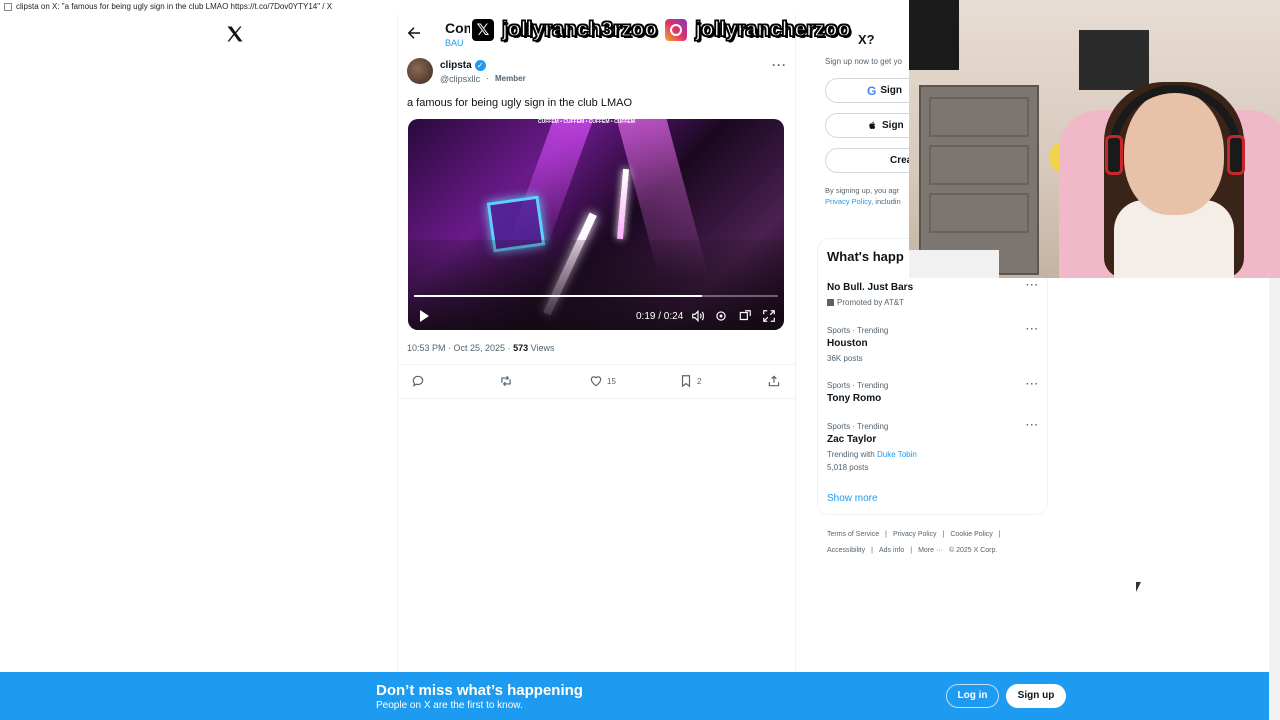  Describe the element at coordinates (420, 71) in the screenshot. I see `avatar` at that location.